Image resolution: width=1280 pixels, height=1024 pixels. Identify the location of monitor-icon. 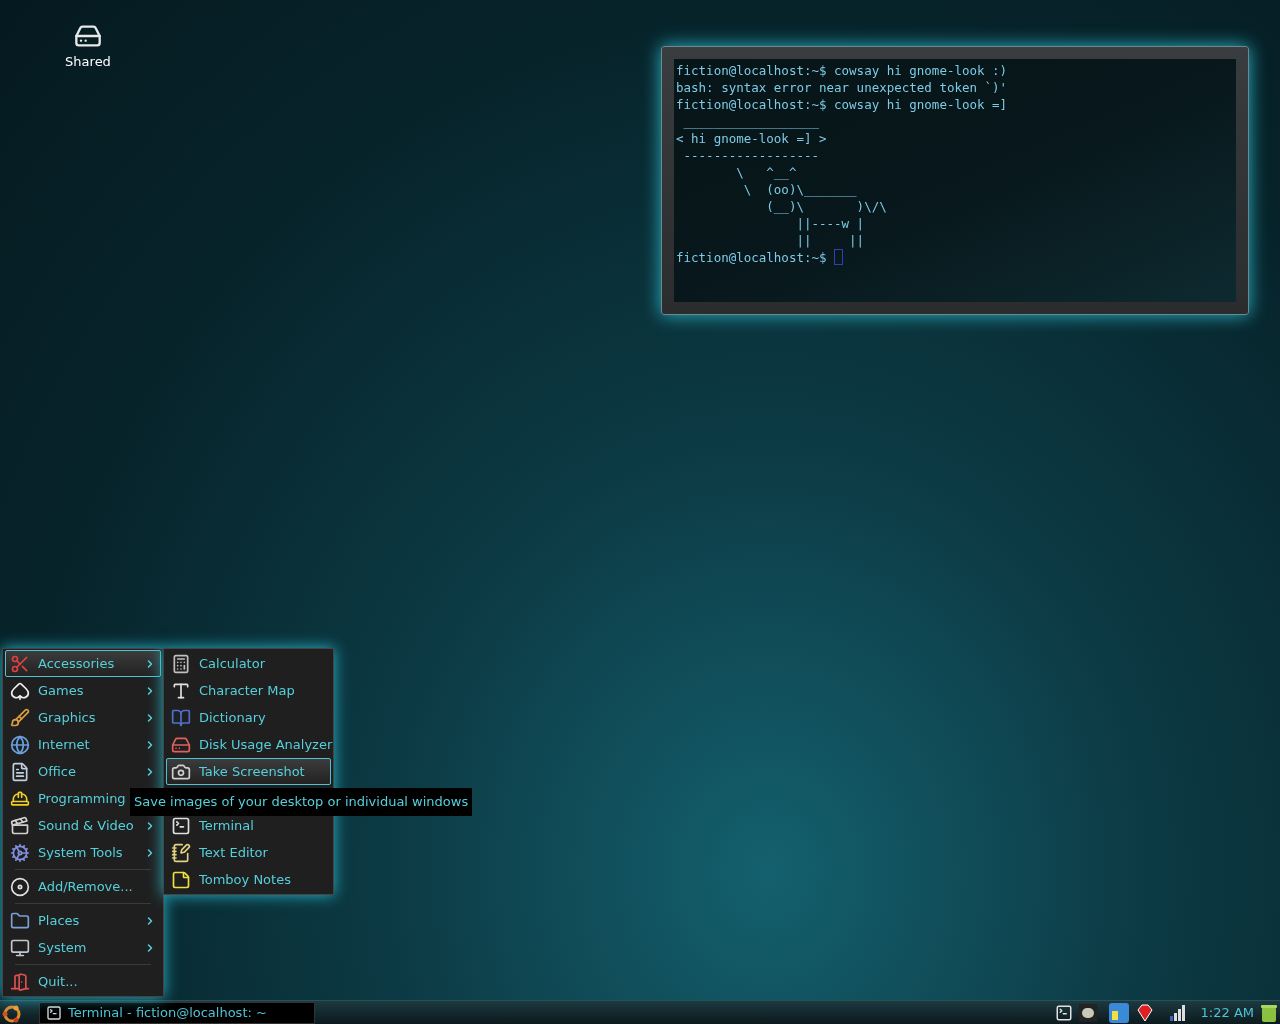
(20, 947).